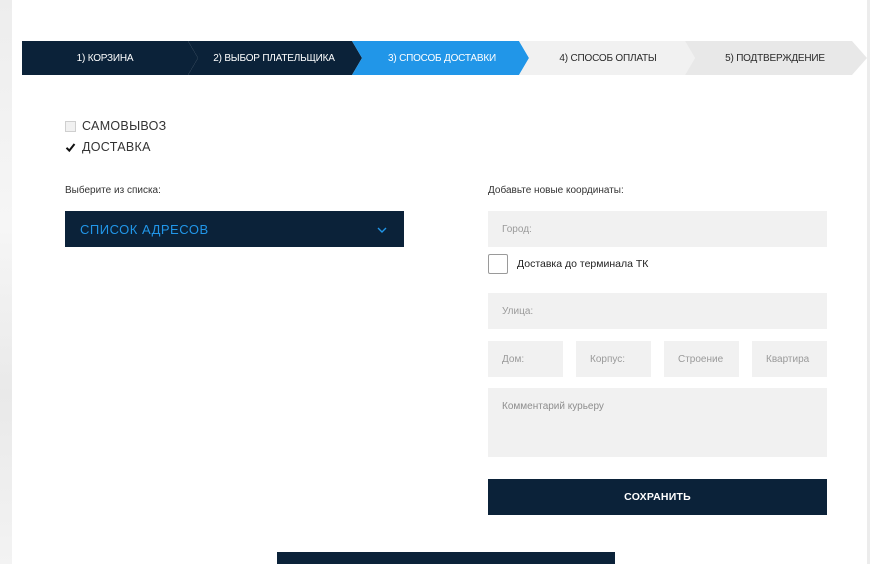 This screenshot has height=564, width=870. I want to click on save-button: СОХРАНИТЬ, so click(657, 497).